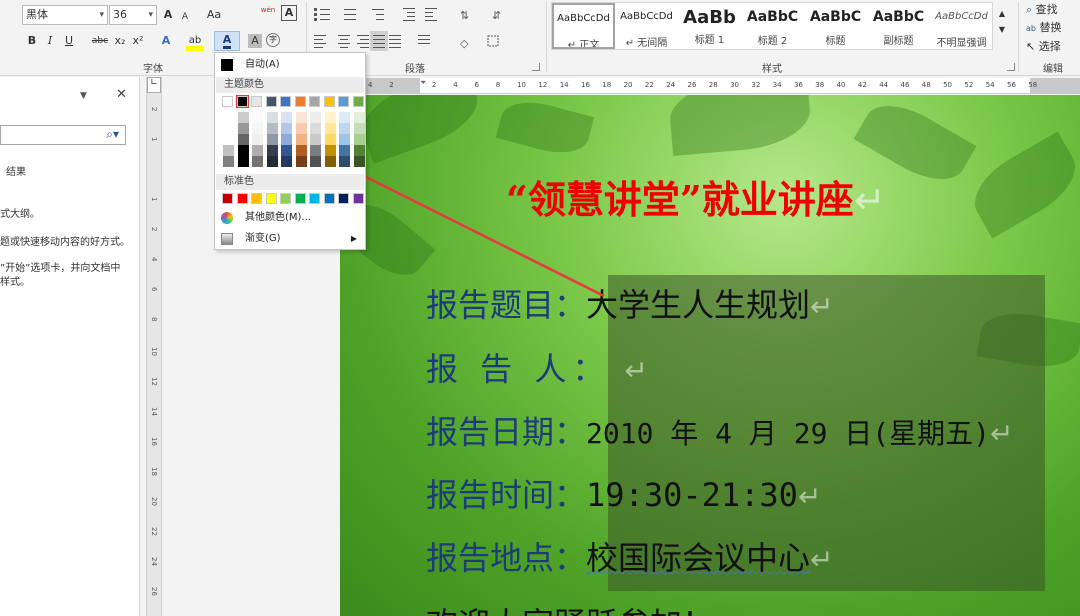 This screenshot has width=1080, height=616. What do you see at coordinates (961, 26) in the screenshot?
I see `style-subtle-emphasis: AaBbCcDd 不明显强调` at bounding box center [961, 26].